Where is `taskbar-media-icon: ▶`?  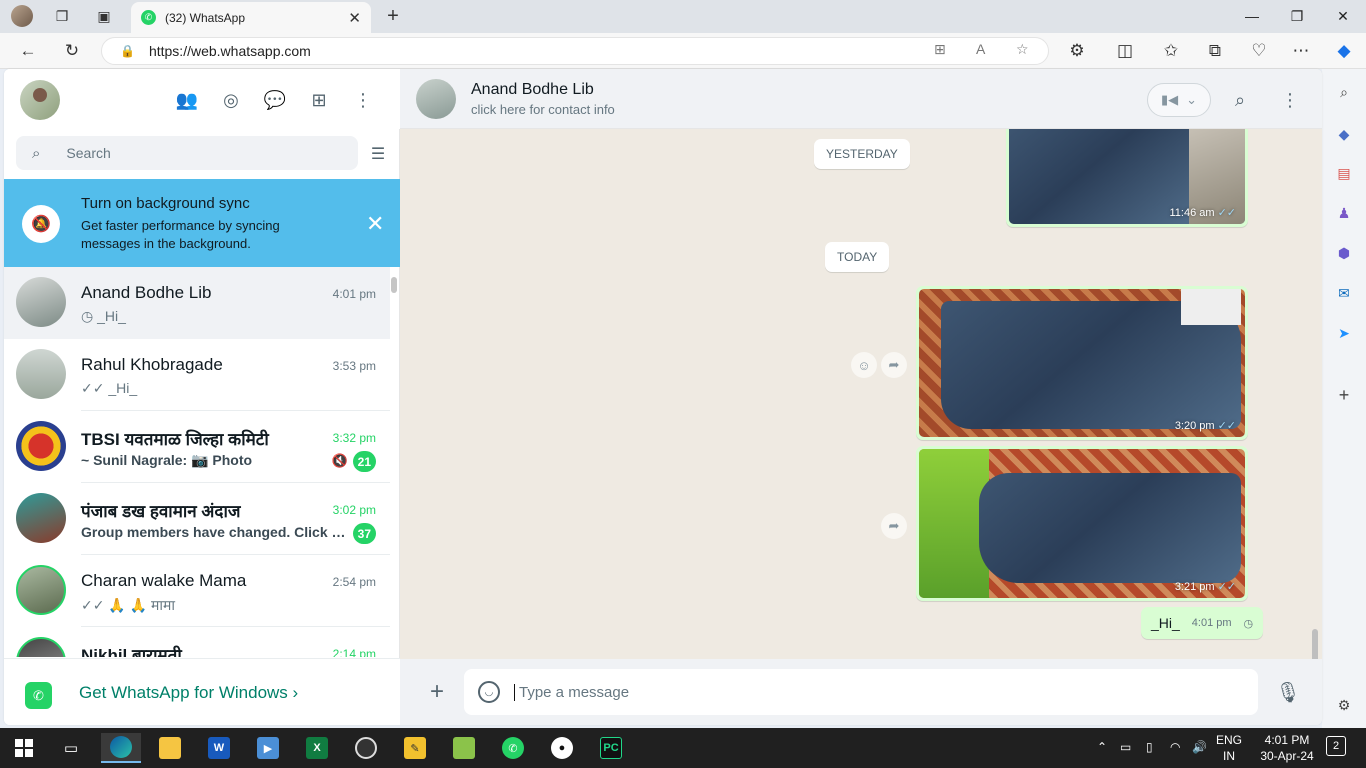 taskbar-media-icon: ▶ is located at coordinates (268, 748).